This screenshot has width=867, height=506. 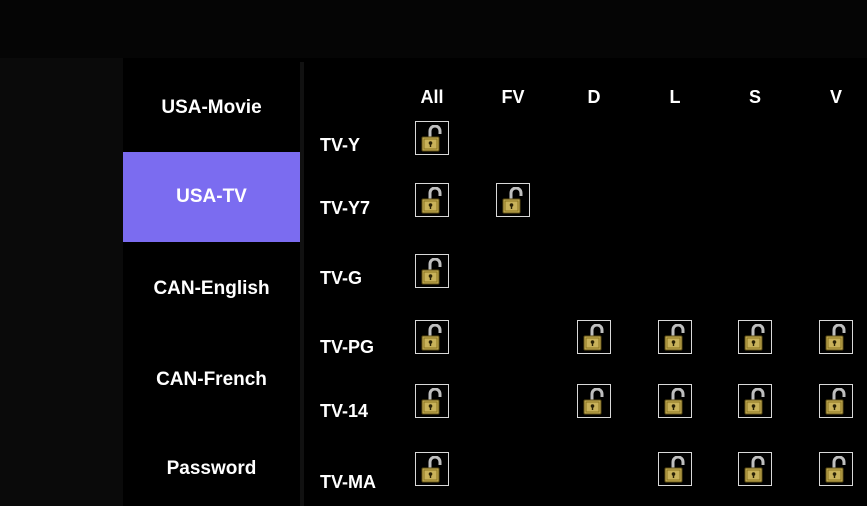 I want to click on lock-toggle-tv-y-all, so click(x=432, y=138).